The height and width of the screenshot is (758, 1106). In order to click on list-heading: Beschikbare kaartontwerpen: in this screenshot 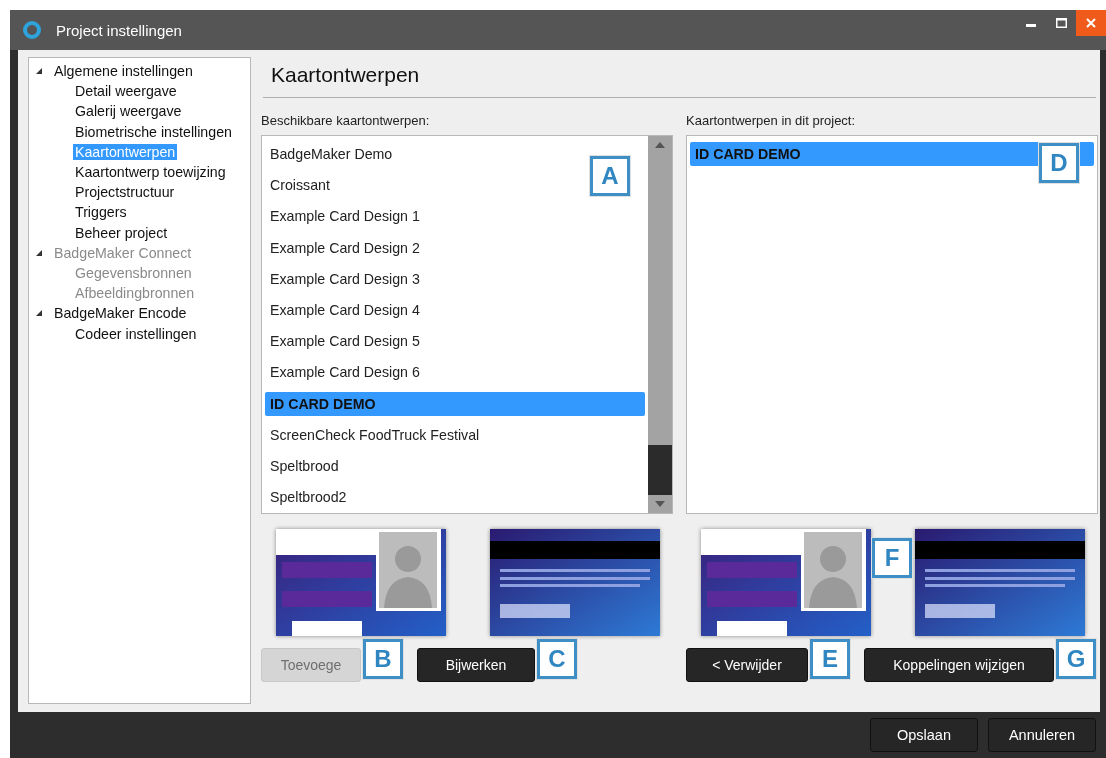, I will do `click(346, 121)`.